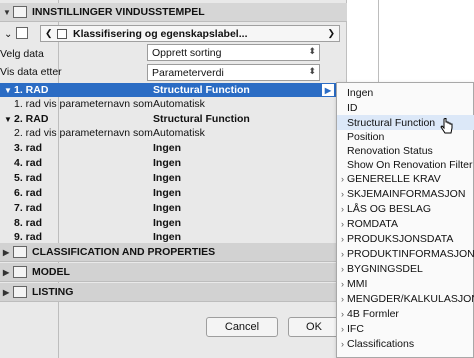  What do you see at coordinates (242, 327) in the screenshot?
I see `cancel-button: Cancel` at bounding box center [242, 327].